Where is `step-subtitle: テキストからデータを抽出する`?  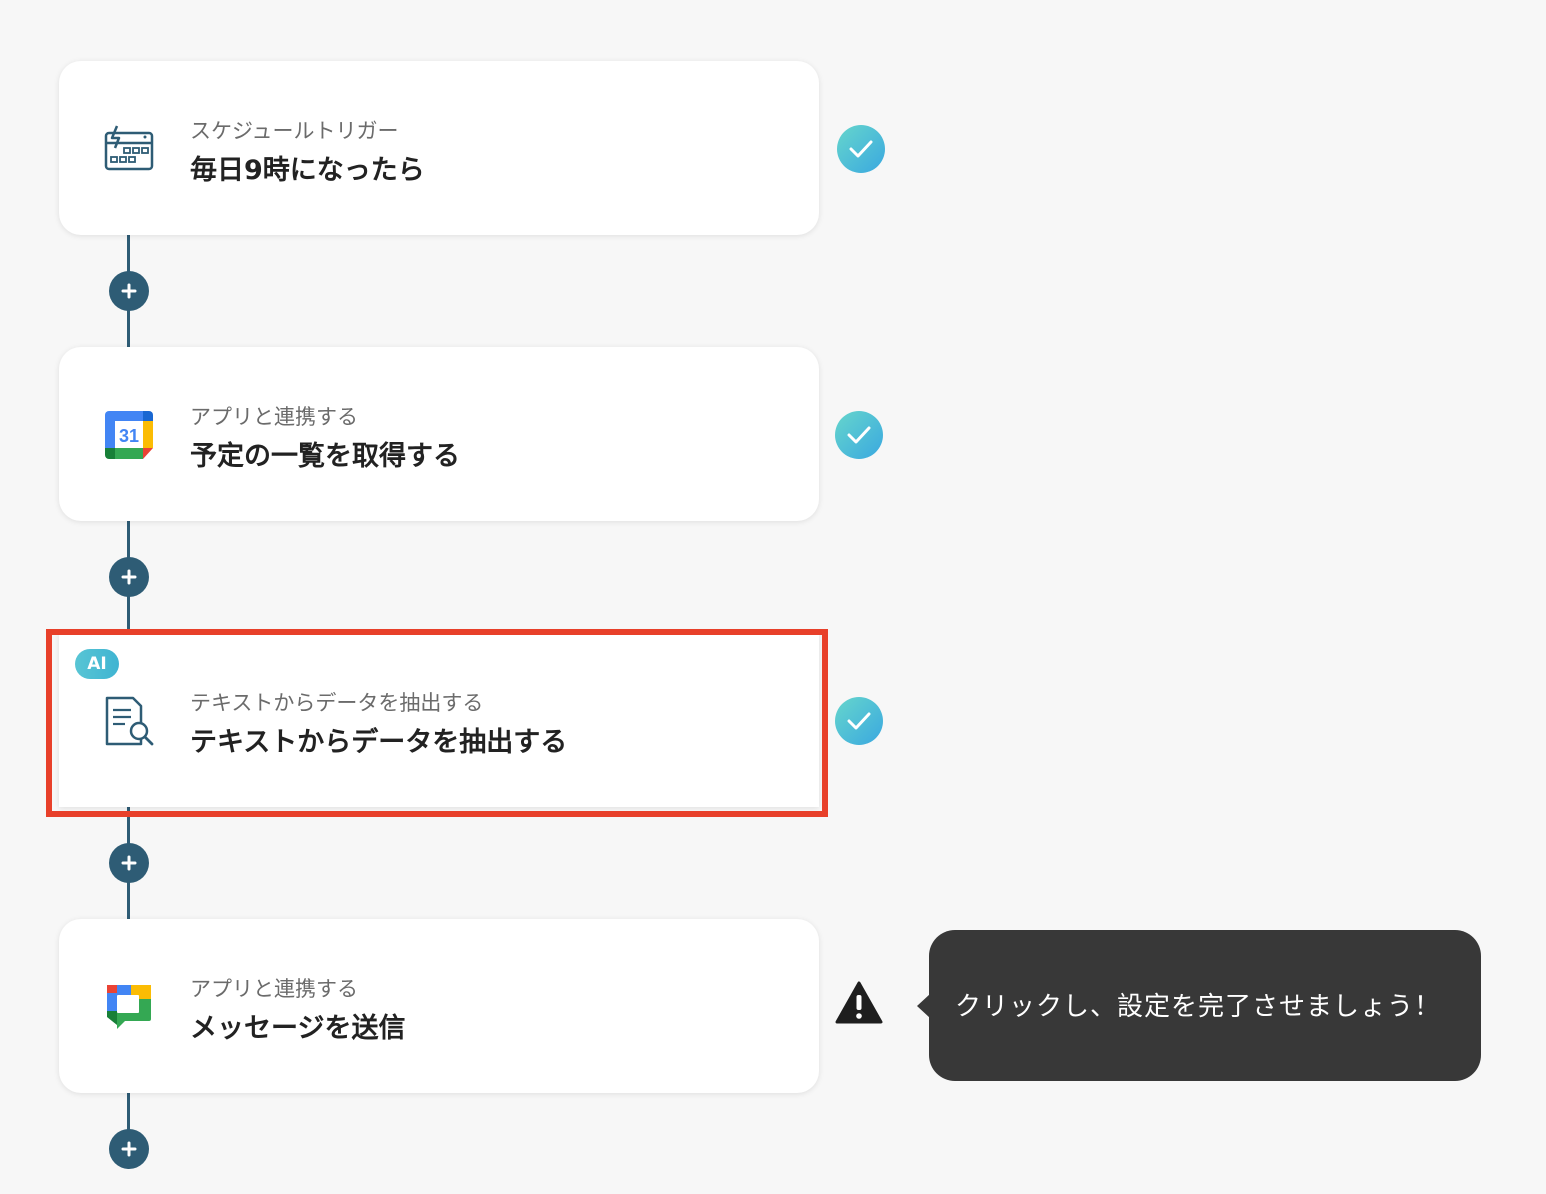 step-subtitle: テキストからデータを抽出する is located at coordinates (337, 703).